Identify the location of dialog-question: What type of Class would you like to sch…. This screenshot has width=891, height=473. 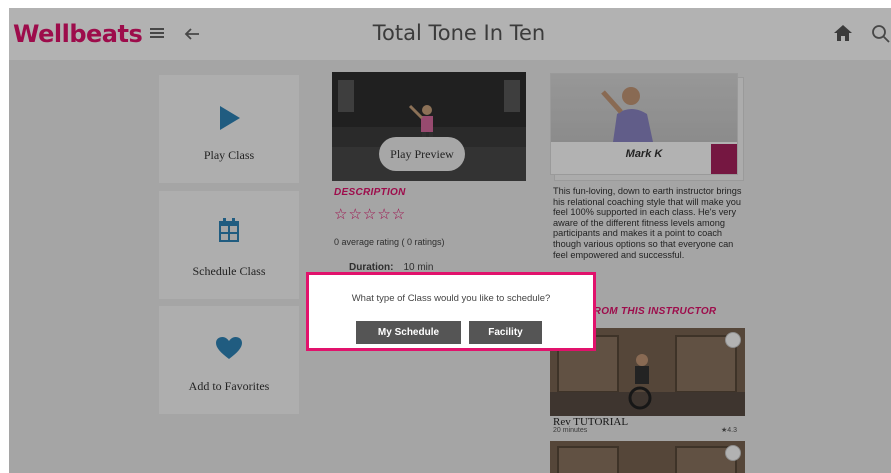
(451, 298).